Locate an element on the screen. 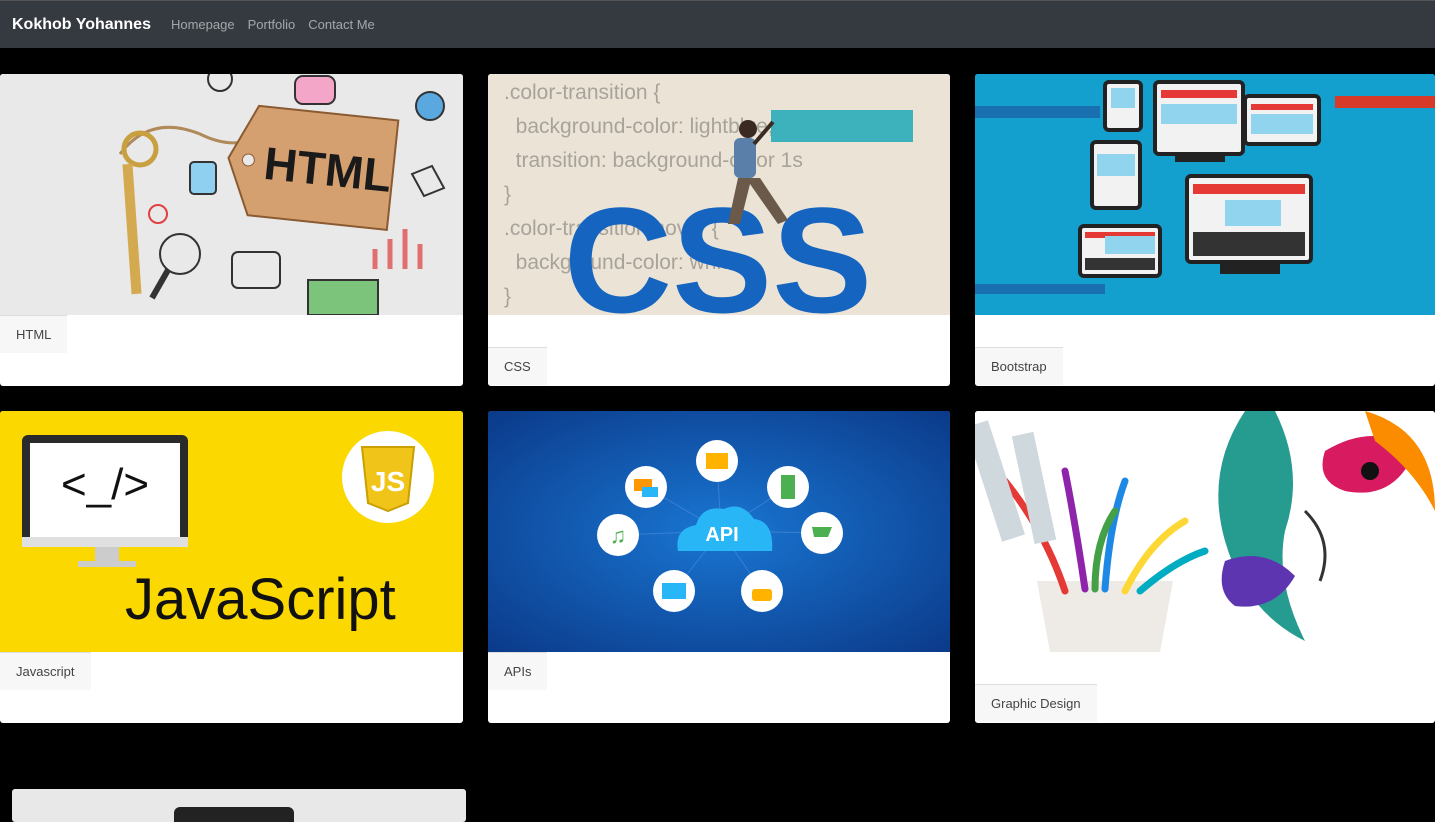 The height and width of the screenshot is (822, 1435). card-partial is located at coordinates (239, 805).